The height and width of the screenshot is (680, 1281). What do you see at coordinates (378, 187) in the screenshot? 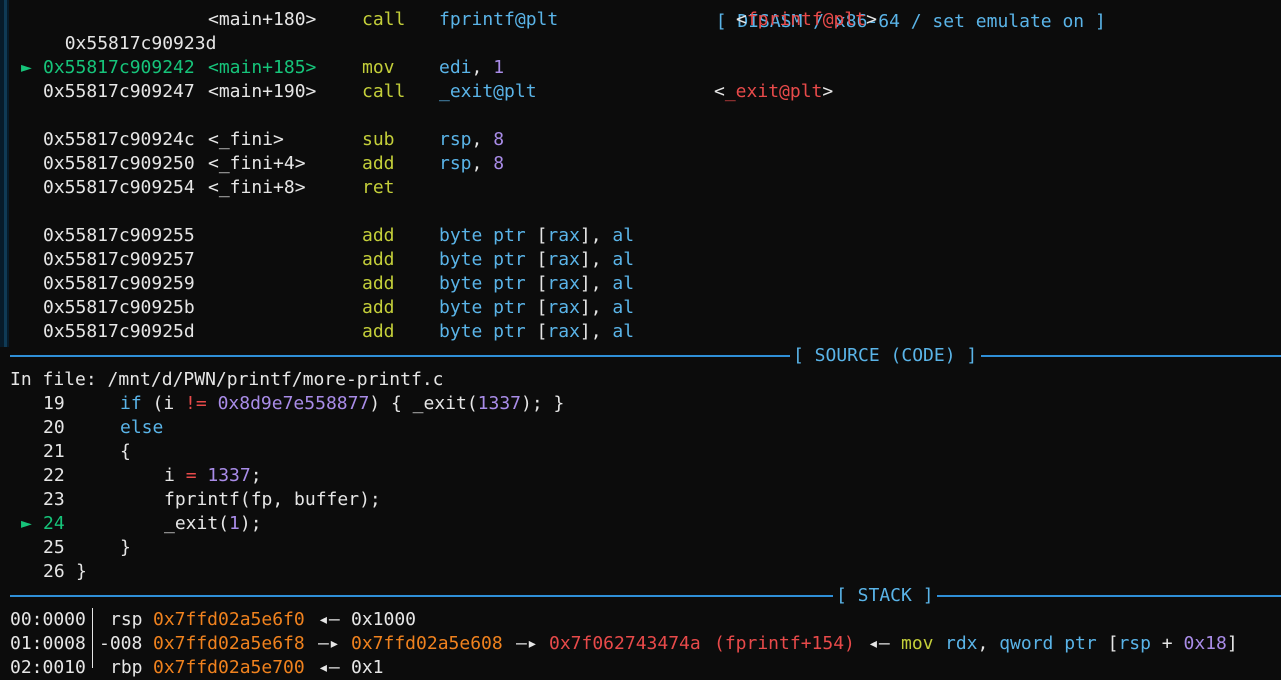
I see `disasm-mnemonic: ret` at bounding box center [378, 187].